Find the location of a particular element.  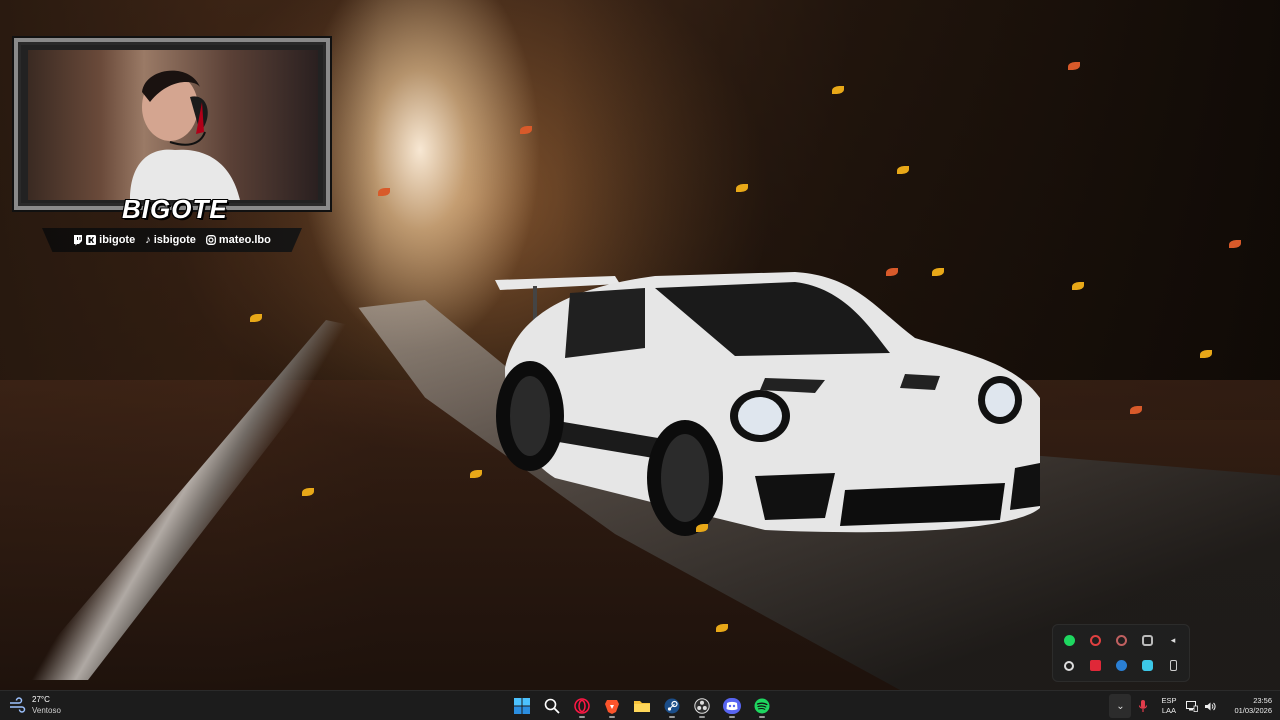

obs-icon is located at coordinates (702, 706).